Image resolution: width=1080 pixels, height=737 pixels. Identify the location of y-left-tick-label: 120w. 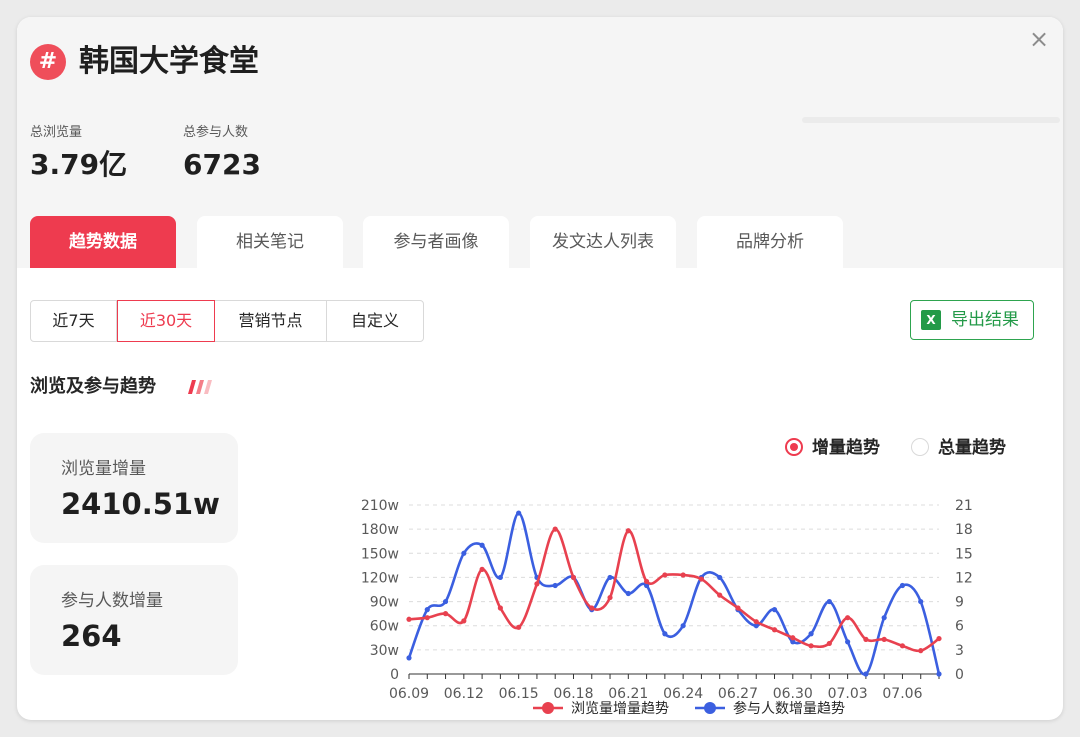
(380, 578).